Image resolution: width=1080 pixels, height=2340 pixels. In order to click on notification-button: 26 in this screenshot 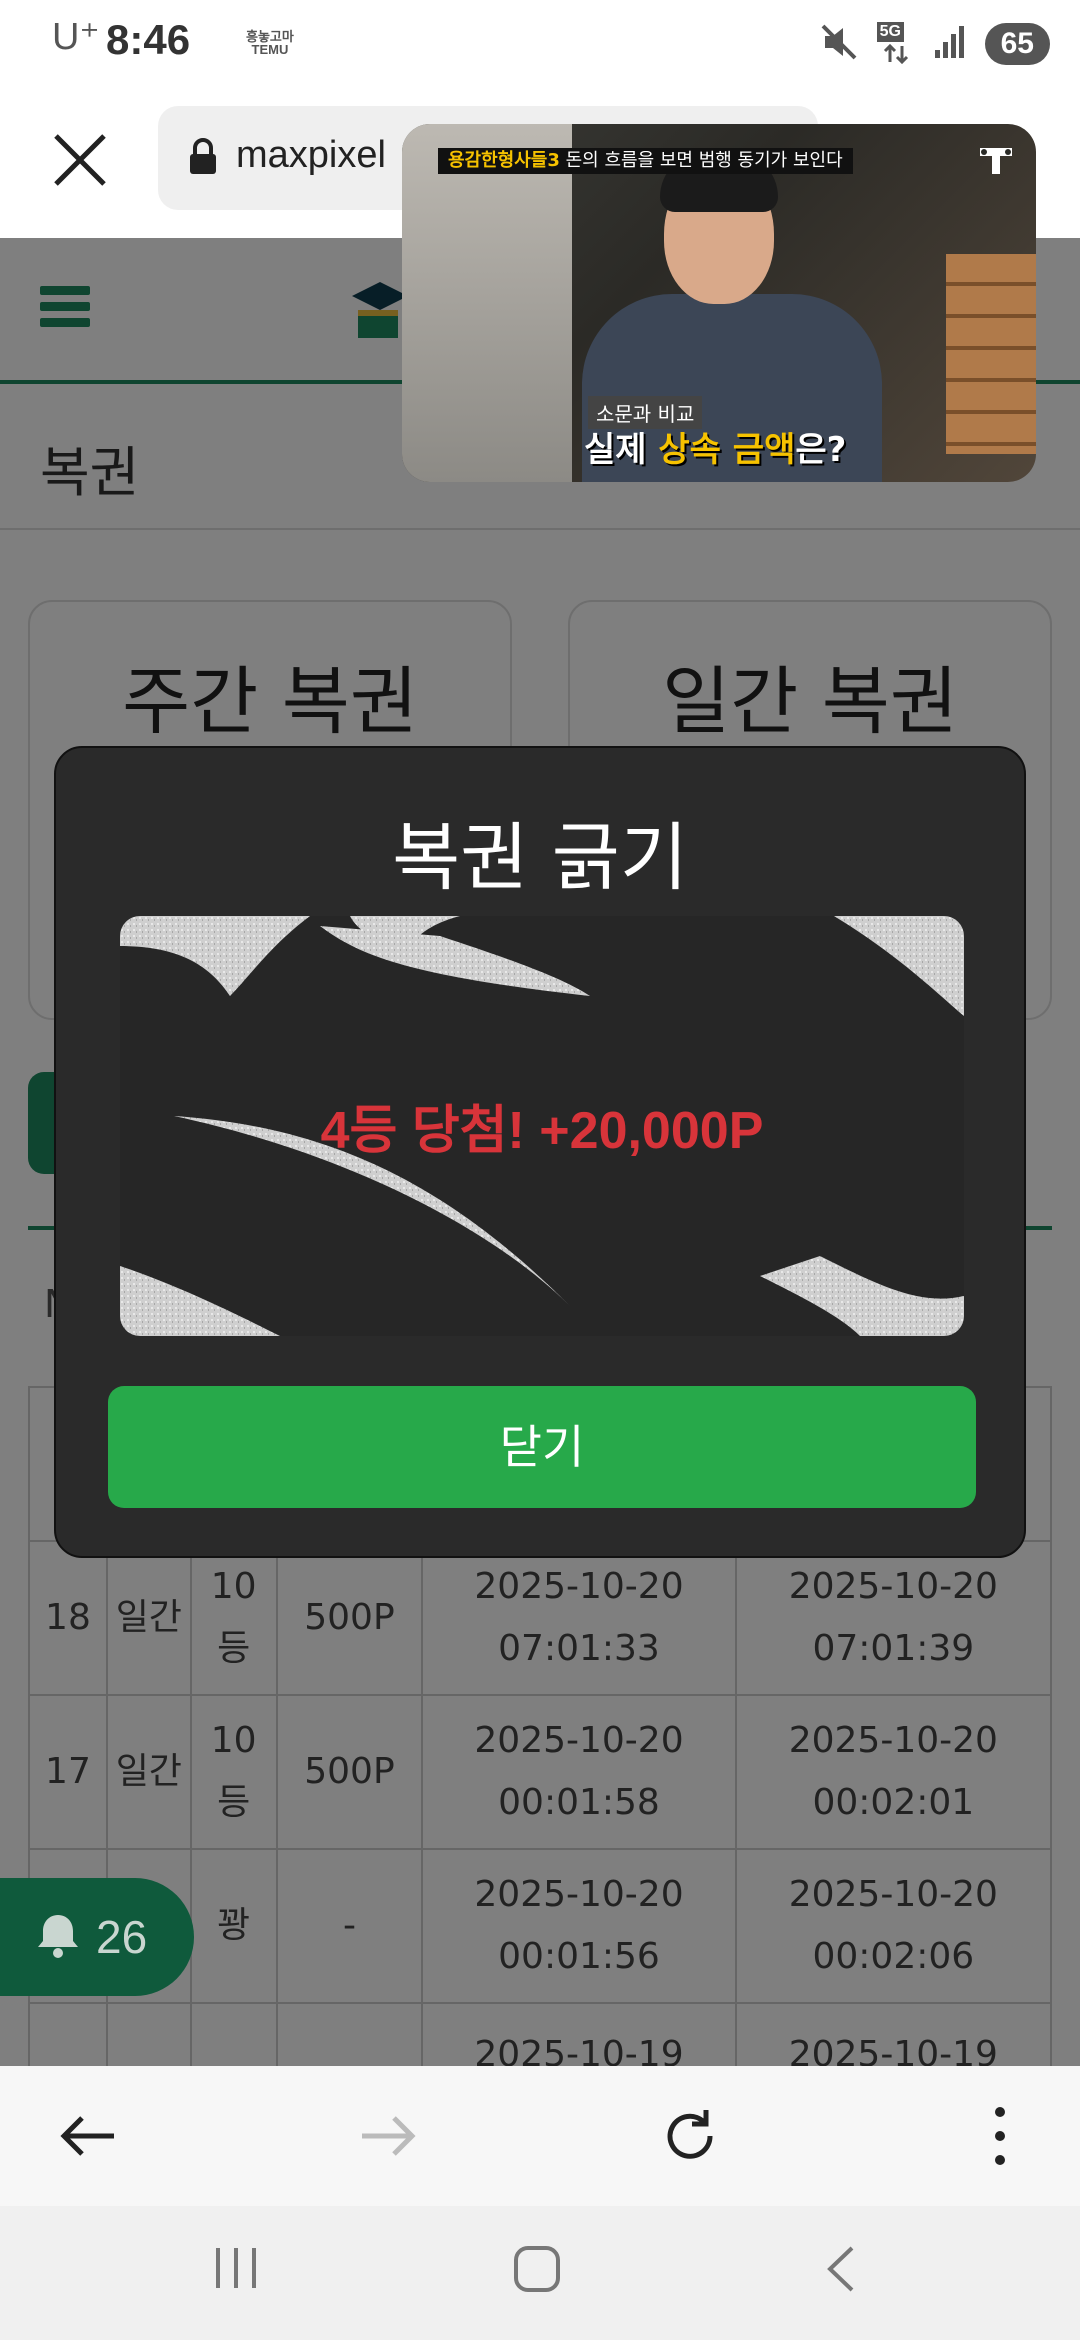, I will do `click(97, 1937)`.